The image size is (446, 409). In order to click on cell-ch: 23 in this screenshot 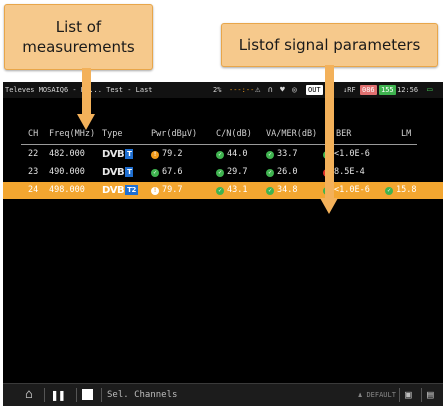, I will do `click(33, 172)`.